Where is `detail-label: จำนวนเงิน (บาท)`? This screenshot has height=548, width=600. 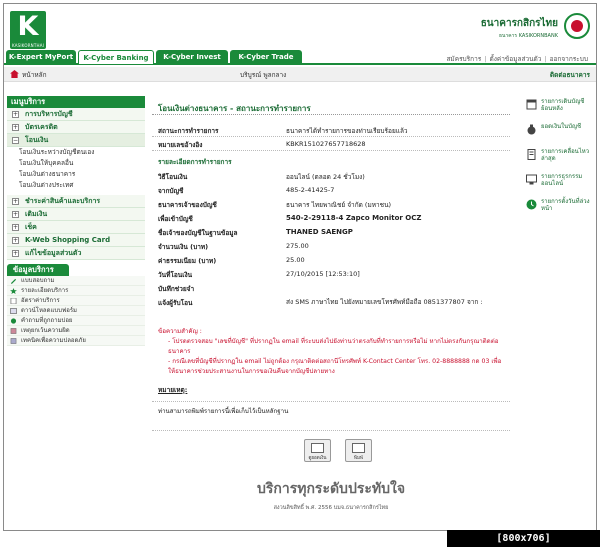 detail-label: จำนวนเงิน (บาท) is located at coordinates (183, 247).